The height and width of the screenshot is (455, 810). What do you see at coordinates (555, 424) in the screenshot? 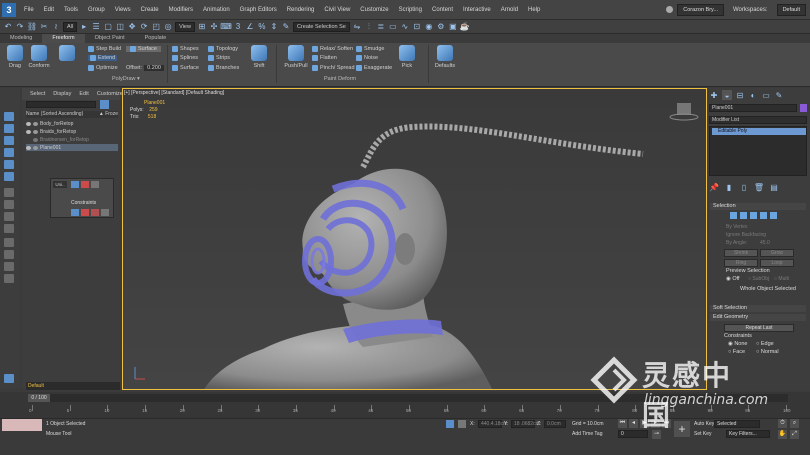
I see `z-coord-field: 0.0cm` at bounding box center [555, 424].